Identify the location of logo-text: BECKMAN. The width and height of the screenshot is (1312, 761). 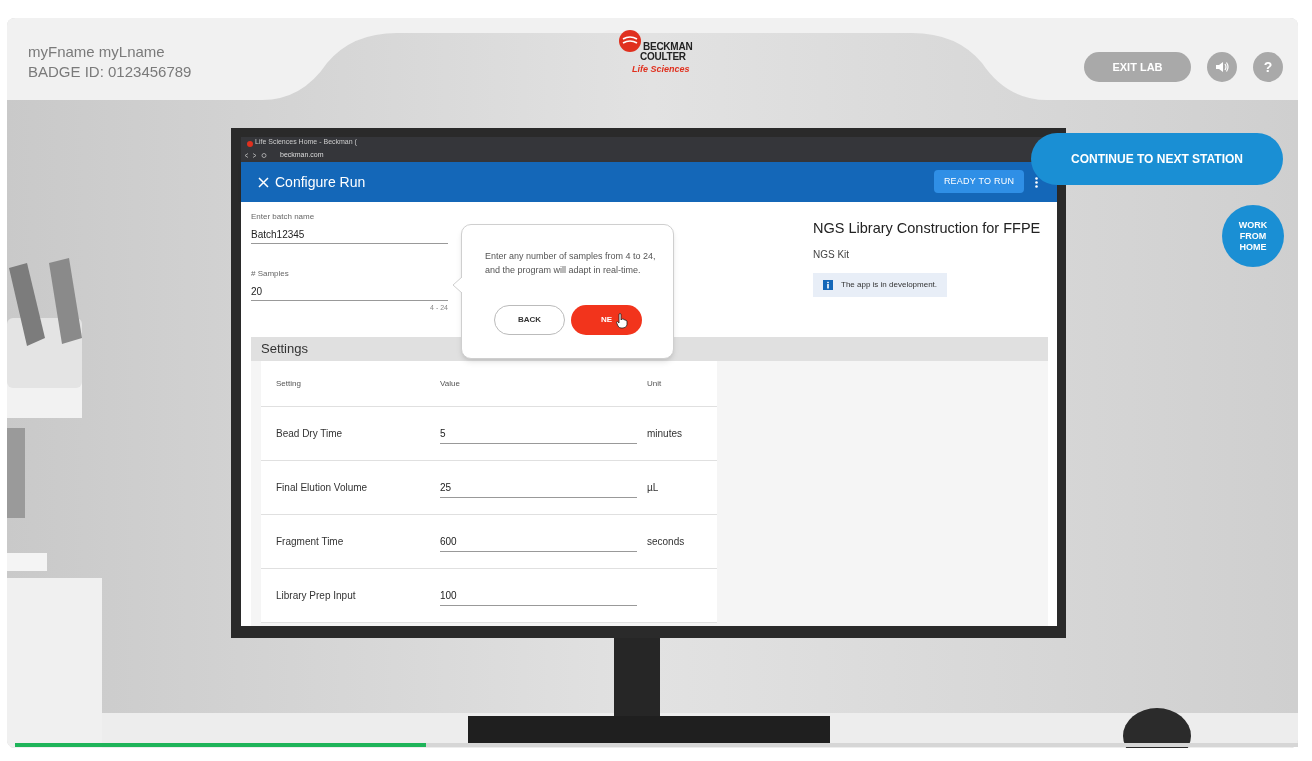
(668, 47).